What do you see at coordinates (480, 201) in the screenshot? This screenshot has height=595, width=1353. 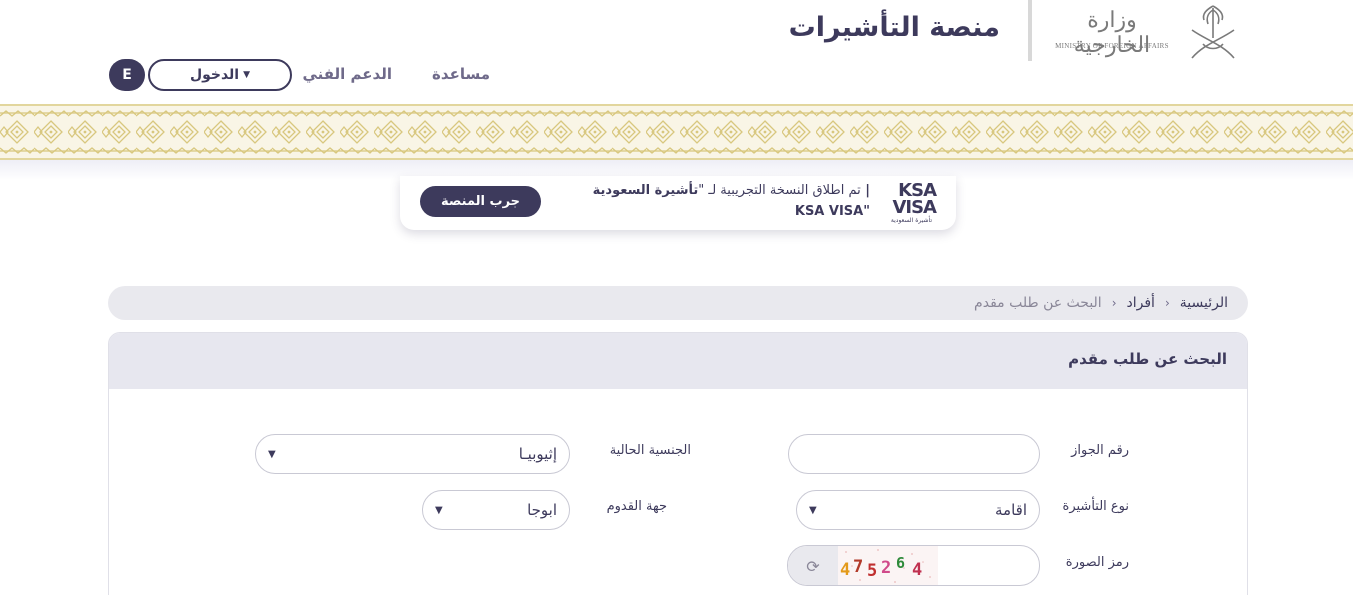 I see `try-platform-button: جرب المنصة` at bounding box center [480, 201].